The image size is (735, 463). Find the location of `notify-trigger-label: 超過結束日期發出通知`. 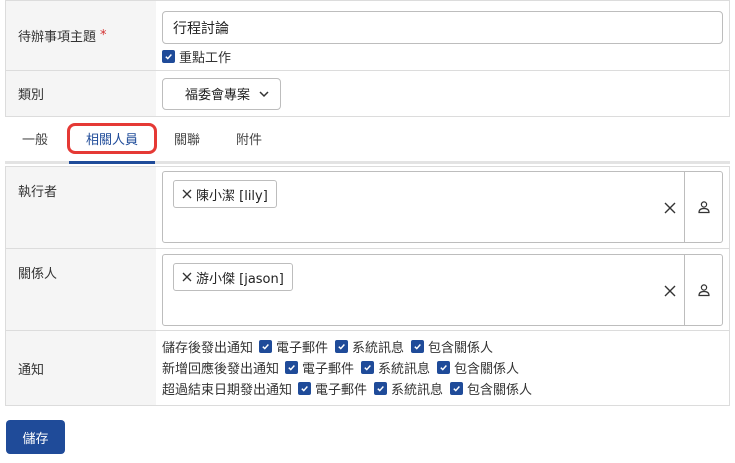

notify-trigger-label: 超過結束日期發出通知 is located at coordinates (227, 390).